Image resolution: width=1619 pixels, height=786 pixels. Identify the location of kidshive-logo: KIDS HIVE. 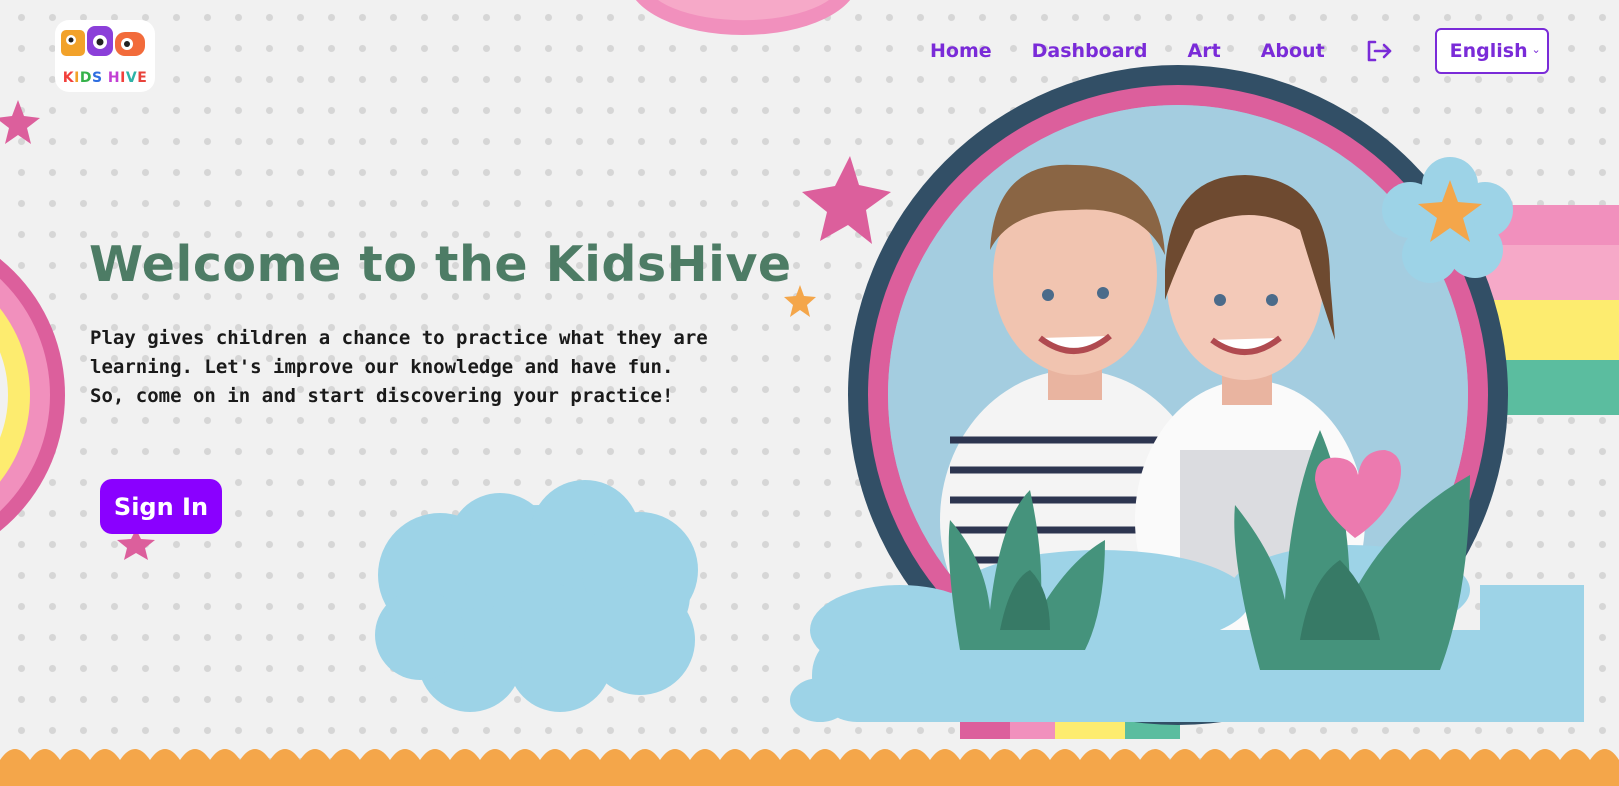
(105, 56).